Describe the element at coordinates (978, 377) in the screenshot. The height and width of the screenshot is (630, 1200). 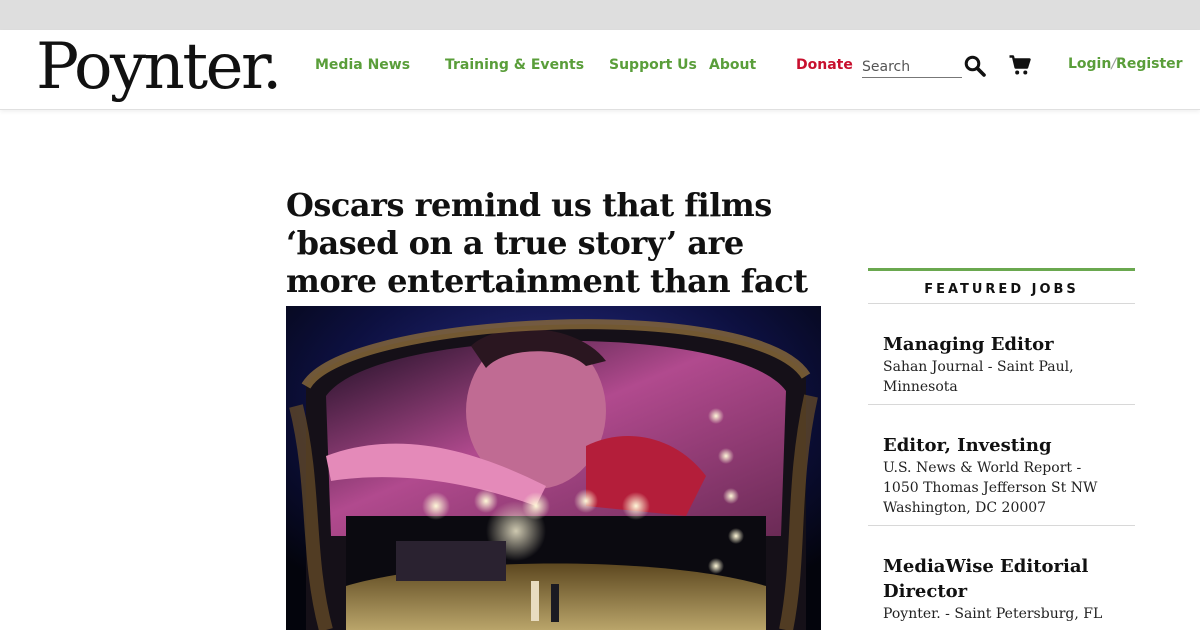
I see `job-meta: Sahan Journal - Saint Paul, Minnesota` at that location.